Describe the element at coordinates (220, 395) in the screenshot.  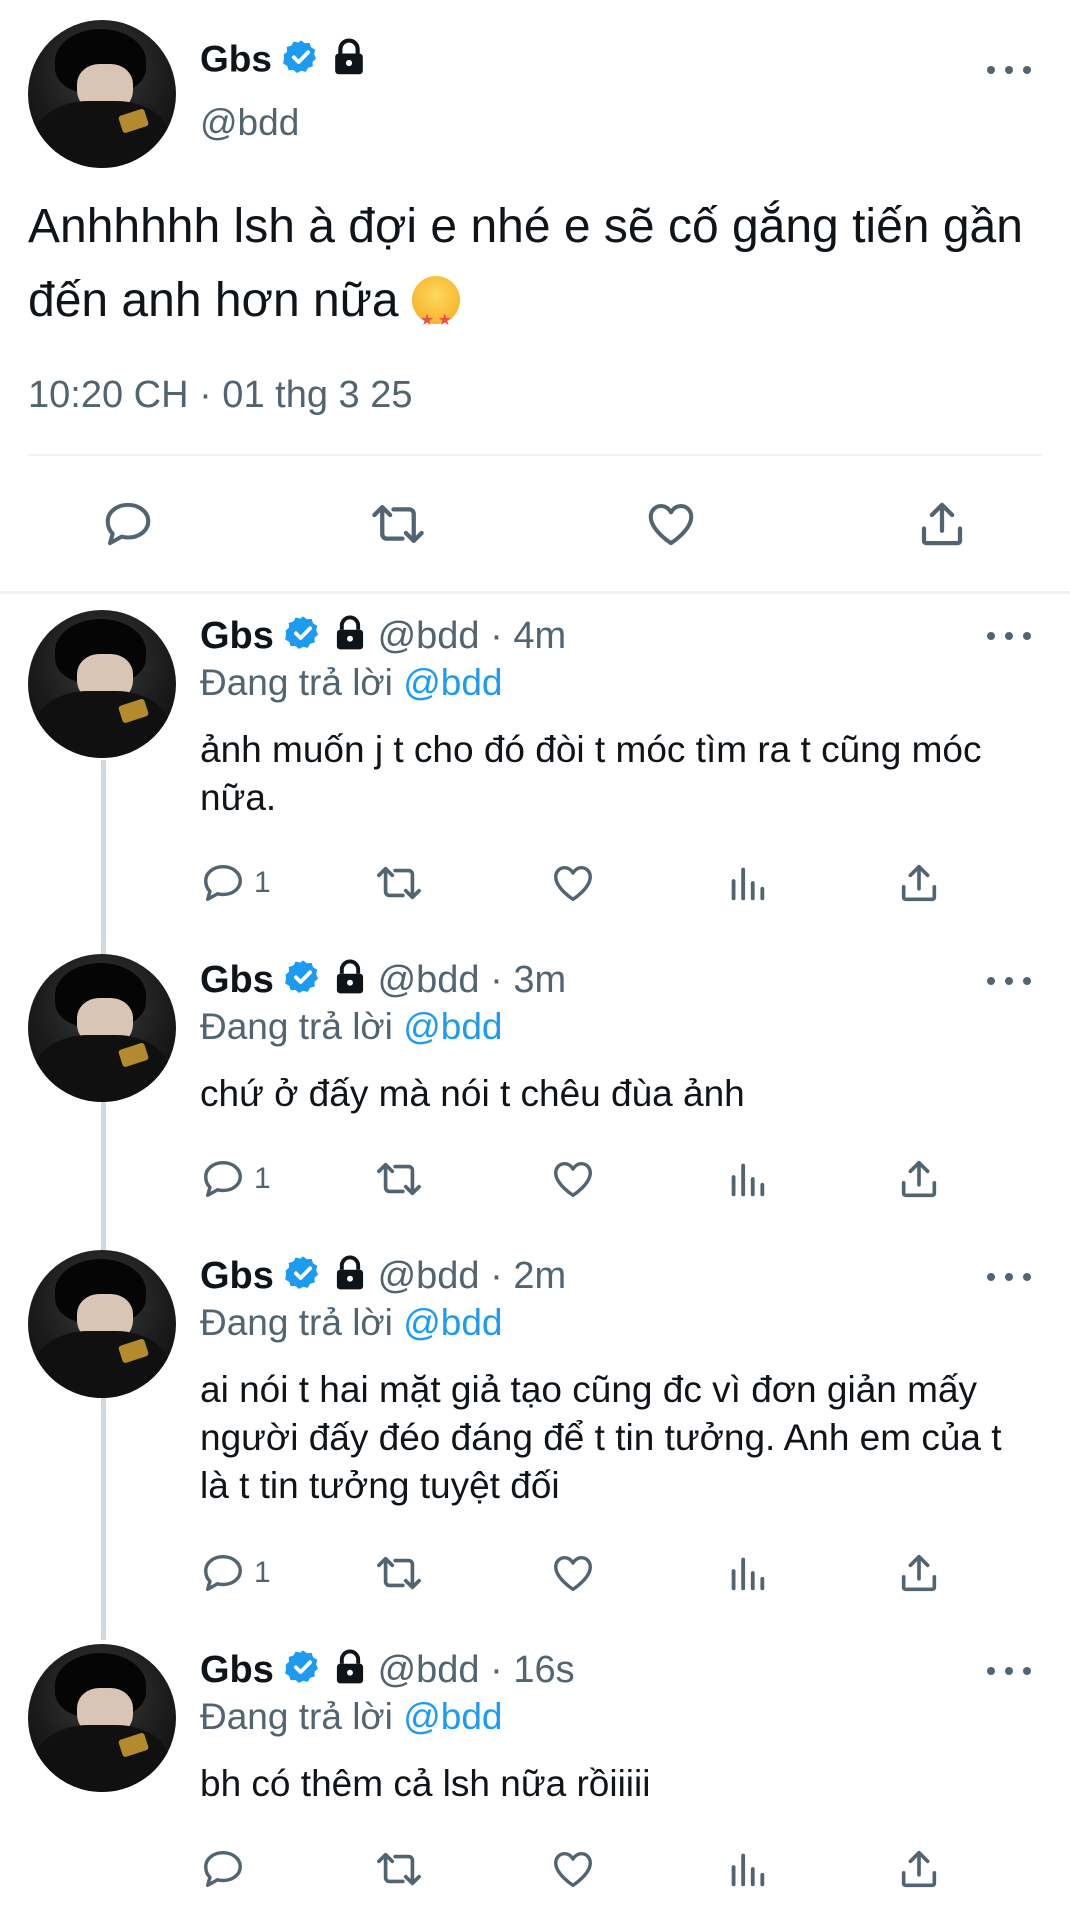
I see `tweet-timestamp: 10:20 CH · 01 thg 3 25` at that location.